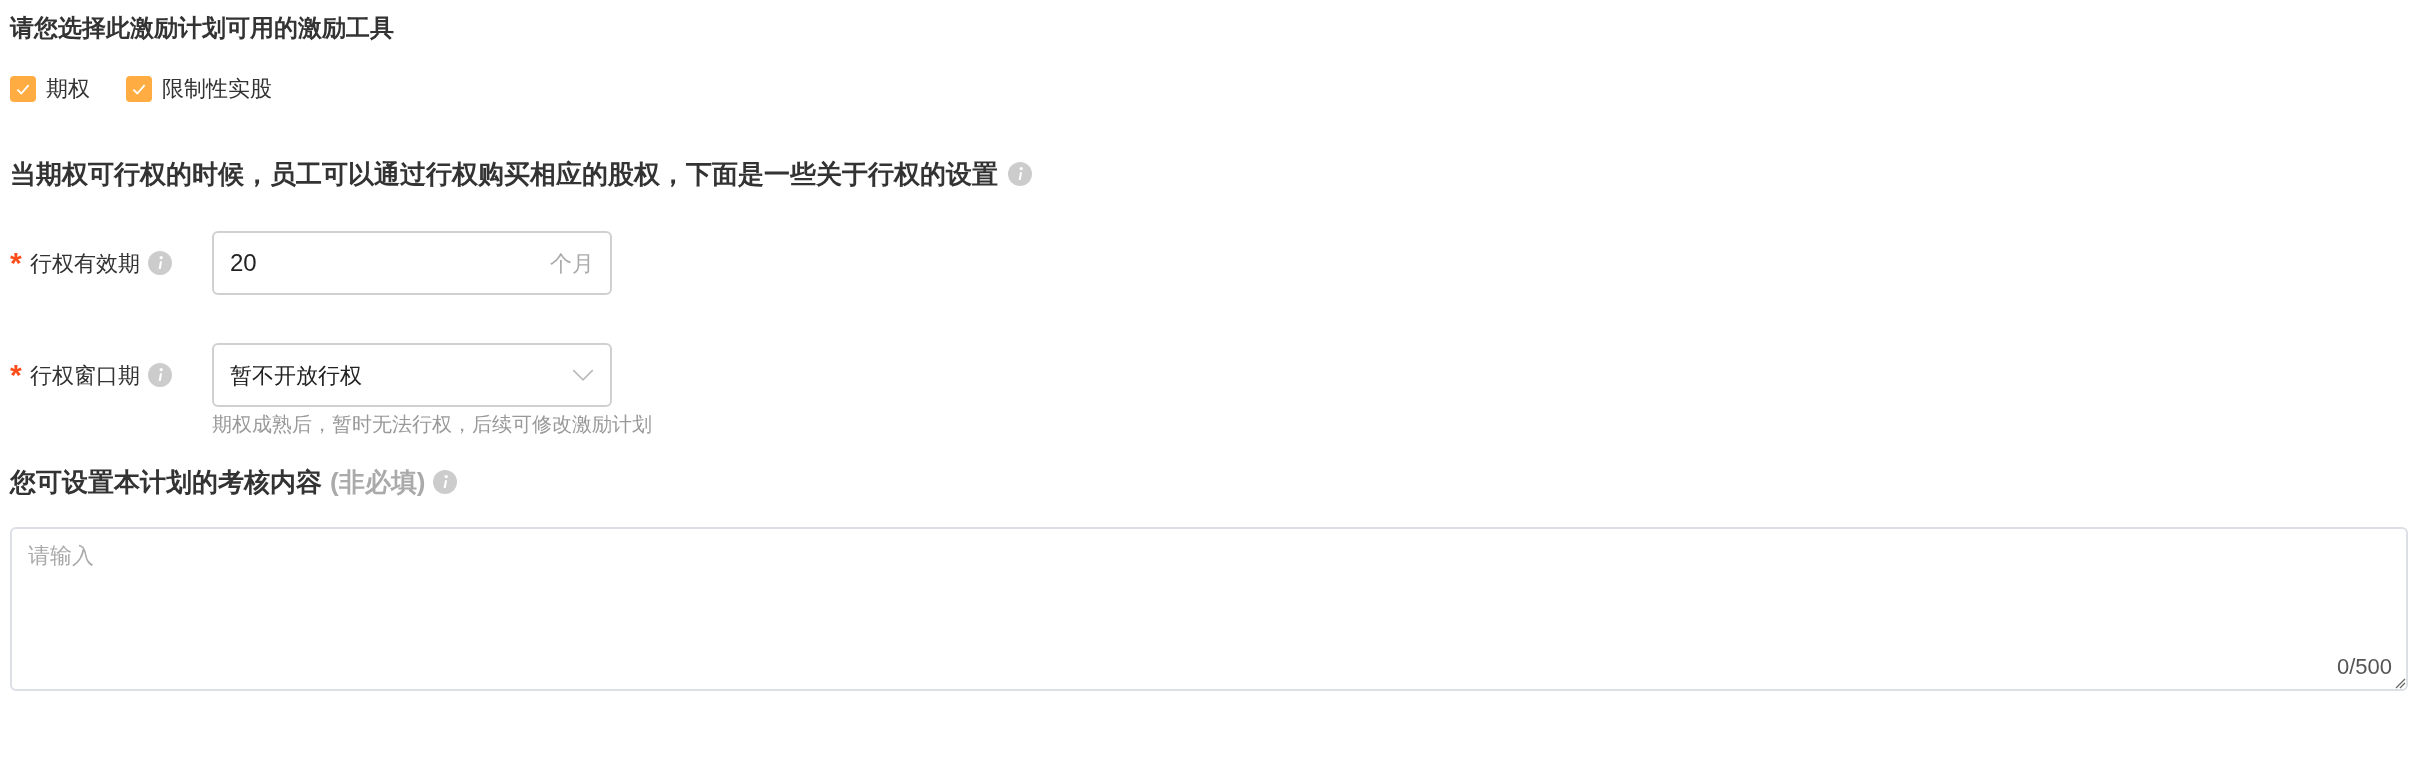 The width and height of the screenshot is (2430, 774). I want to click on section-title: 您可设置本计划的考核内容, so click(166, 482).